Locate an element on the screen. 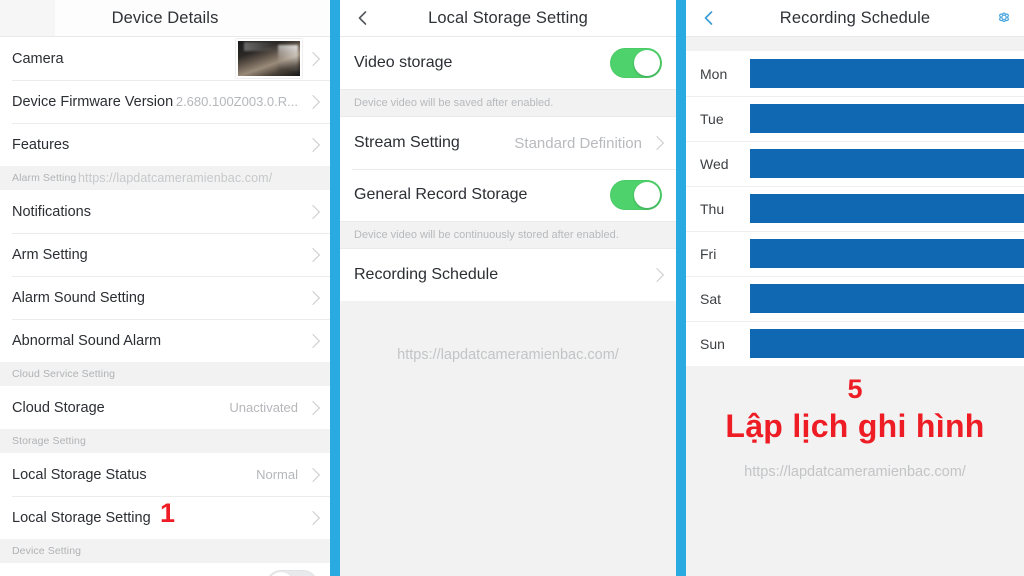 This screenshot has width=1024, height=576. schedule-row-fri: Fri is located at coordinates (855, 253).